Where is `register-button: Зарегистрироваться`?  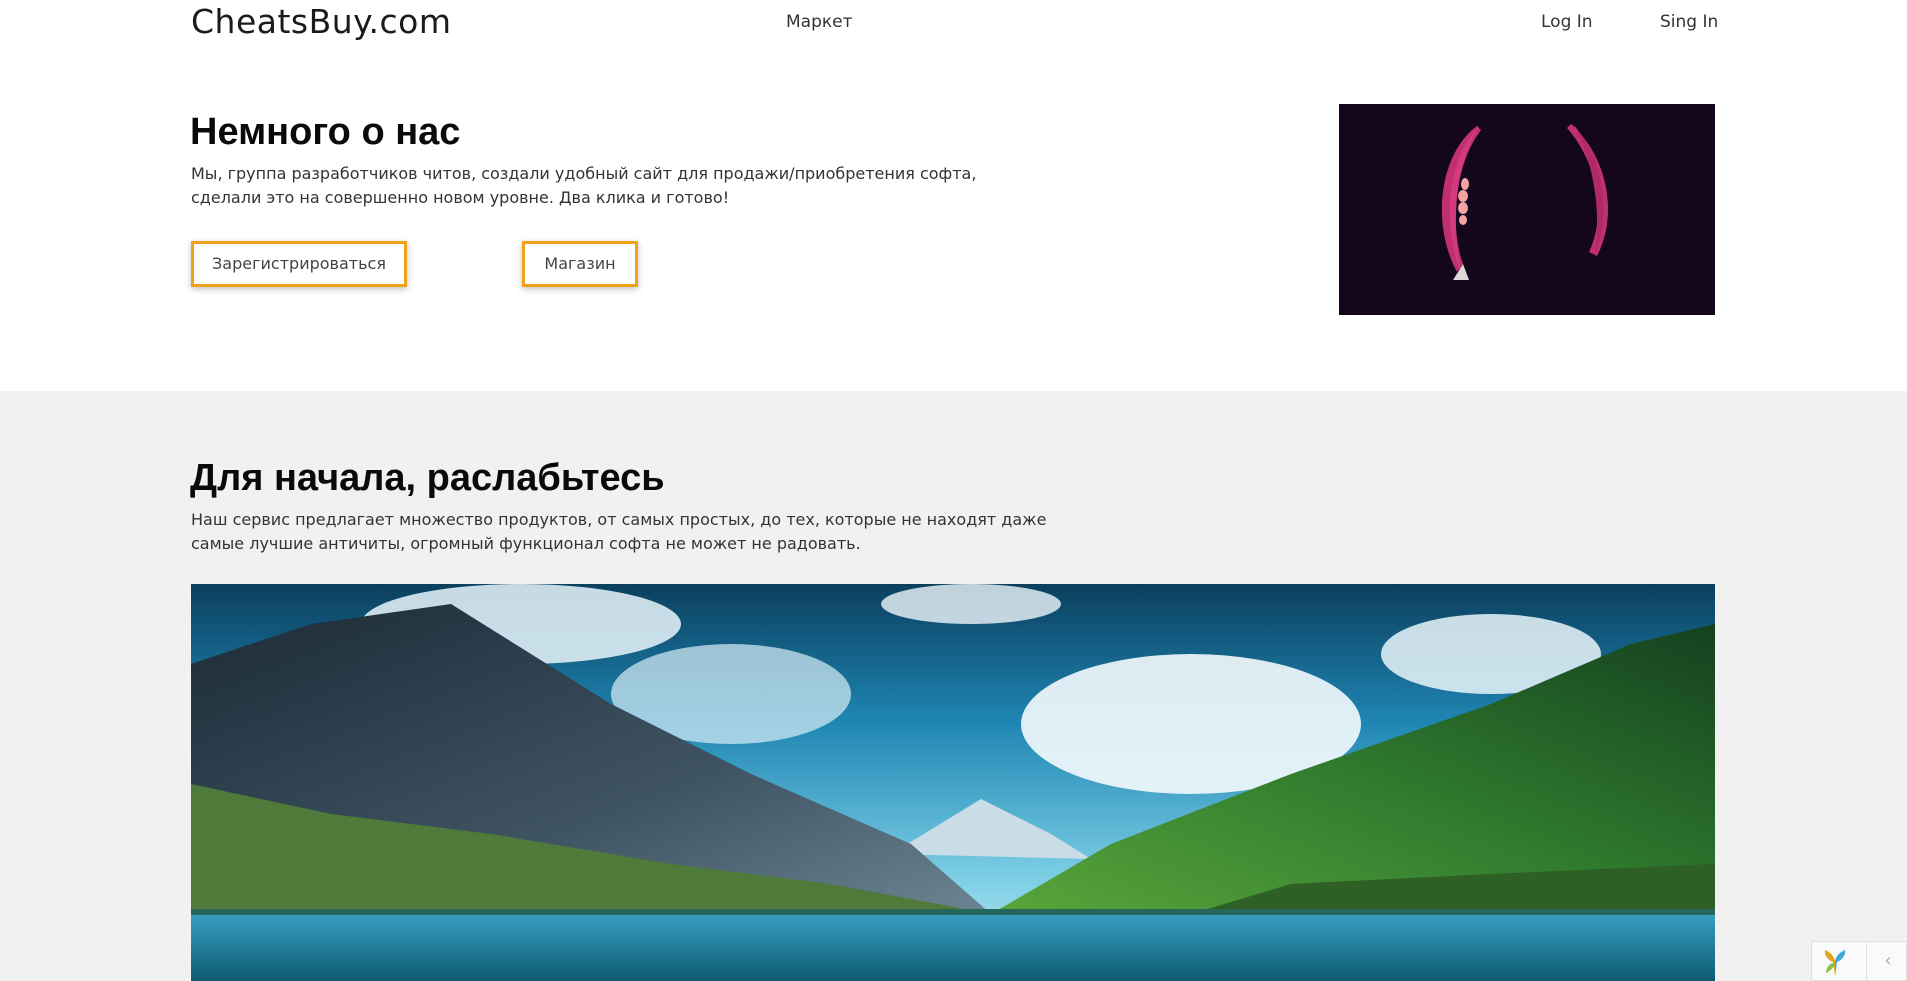
register-button: Зарегистрироваться is located at coordinates (299, 264).